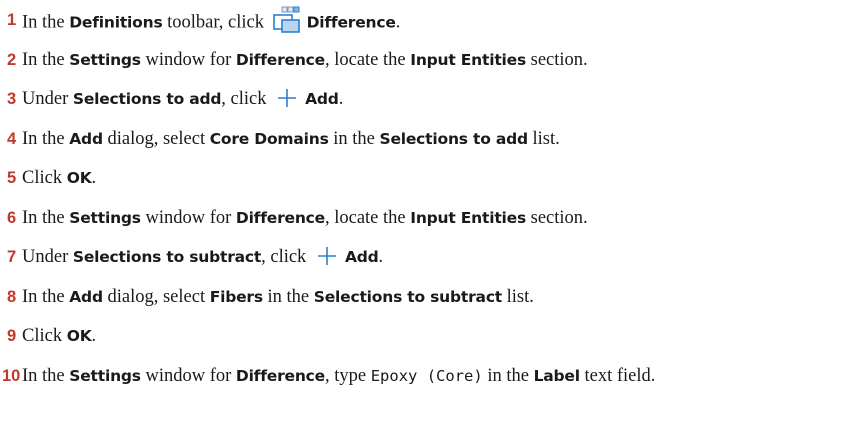 This screenshot has height=421, width=850. What do you see at coordinates (287, 20) in the screenshot?
I see `difference-icon` at bounding box center [287, 20].